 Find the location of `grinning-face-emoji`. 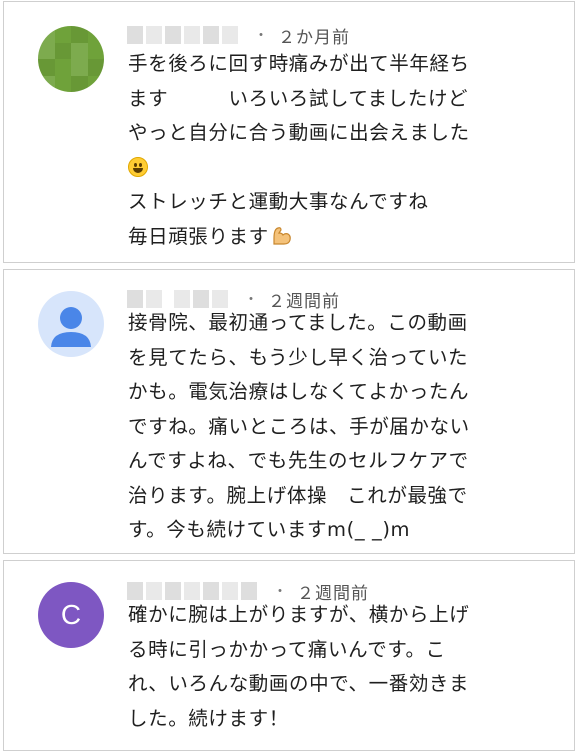

grinning-face-emoji is located at coordinates (138, 166).